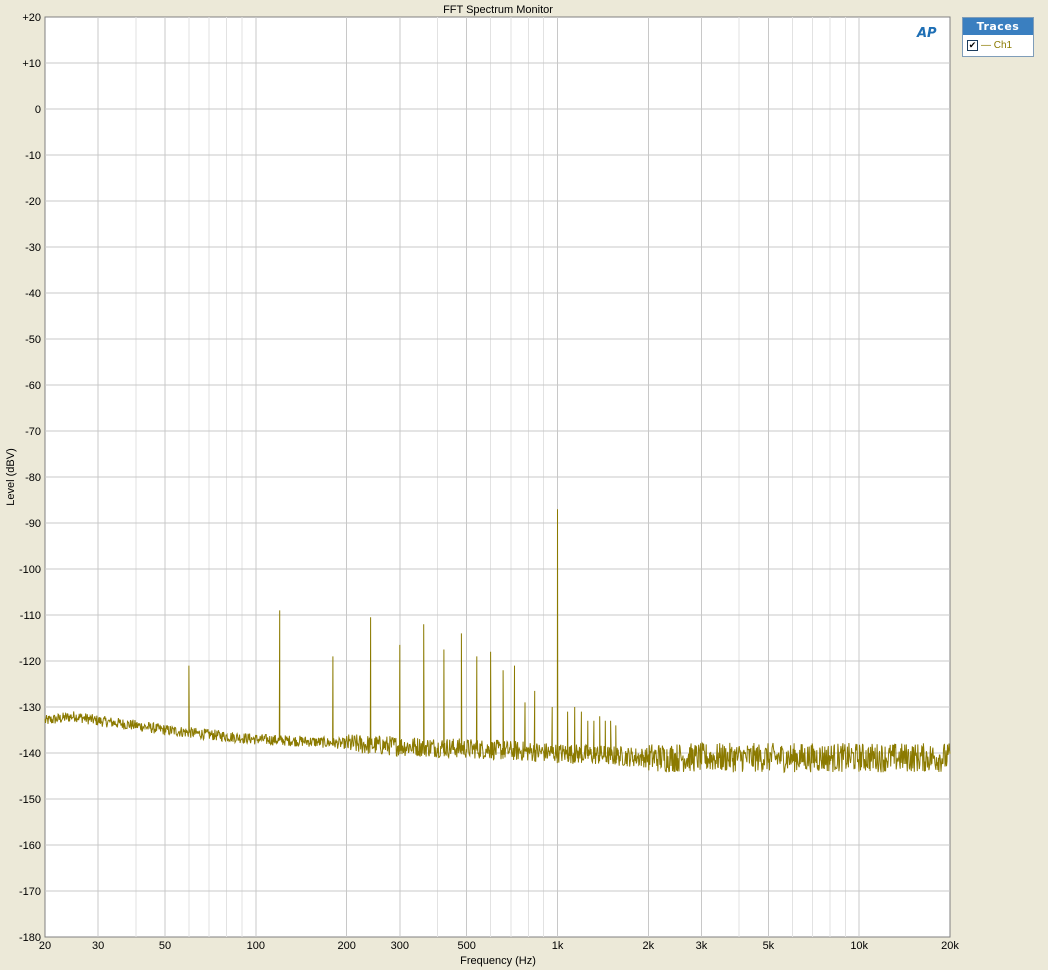  What do you see at coordinates (30, 570) in the screenshot?
I see `tick-label: -100` at bounding box center [30, 570].